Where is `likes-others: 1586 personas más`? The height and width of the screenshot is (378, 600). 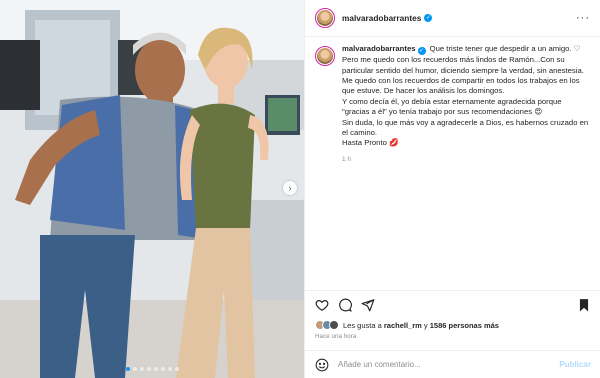
likes-others: 1586 personas más is located at coordinates (464, 325).